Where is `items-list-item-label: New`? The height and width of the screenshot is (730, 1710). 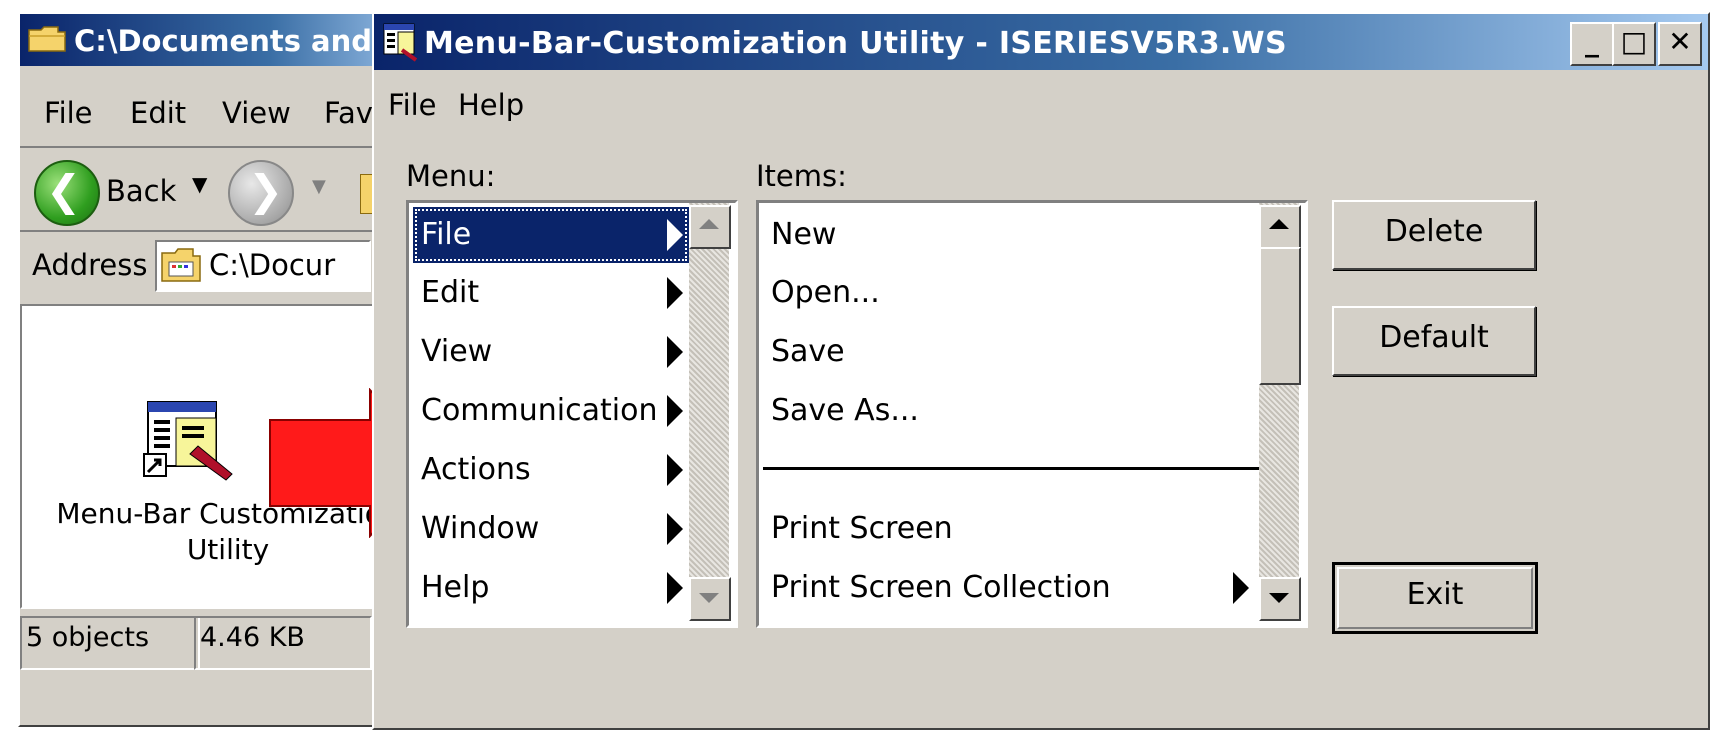
items-list-item-label: New is located at coordinates (804, 234).